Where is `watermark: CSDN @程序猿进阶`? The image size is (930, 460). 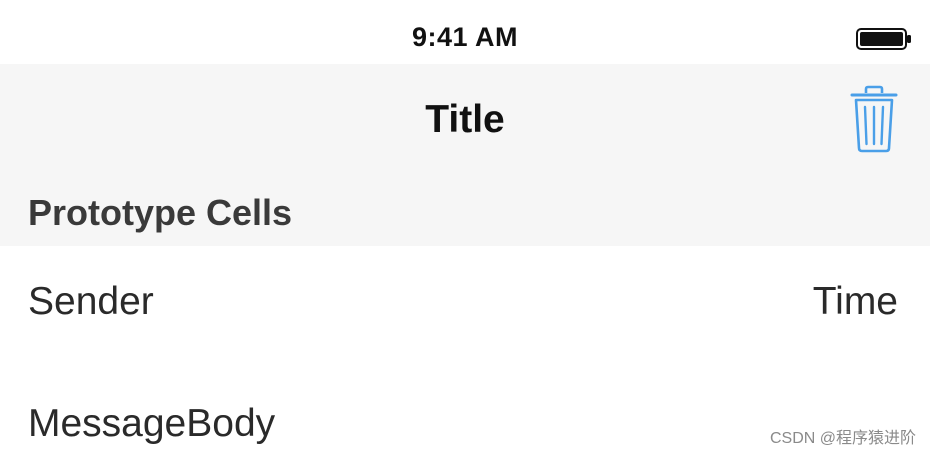
watermark: CSDN @程序猿进阶 is located at coordinates (842, 438).